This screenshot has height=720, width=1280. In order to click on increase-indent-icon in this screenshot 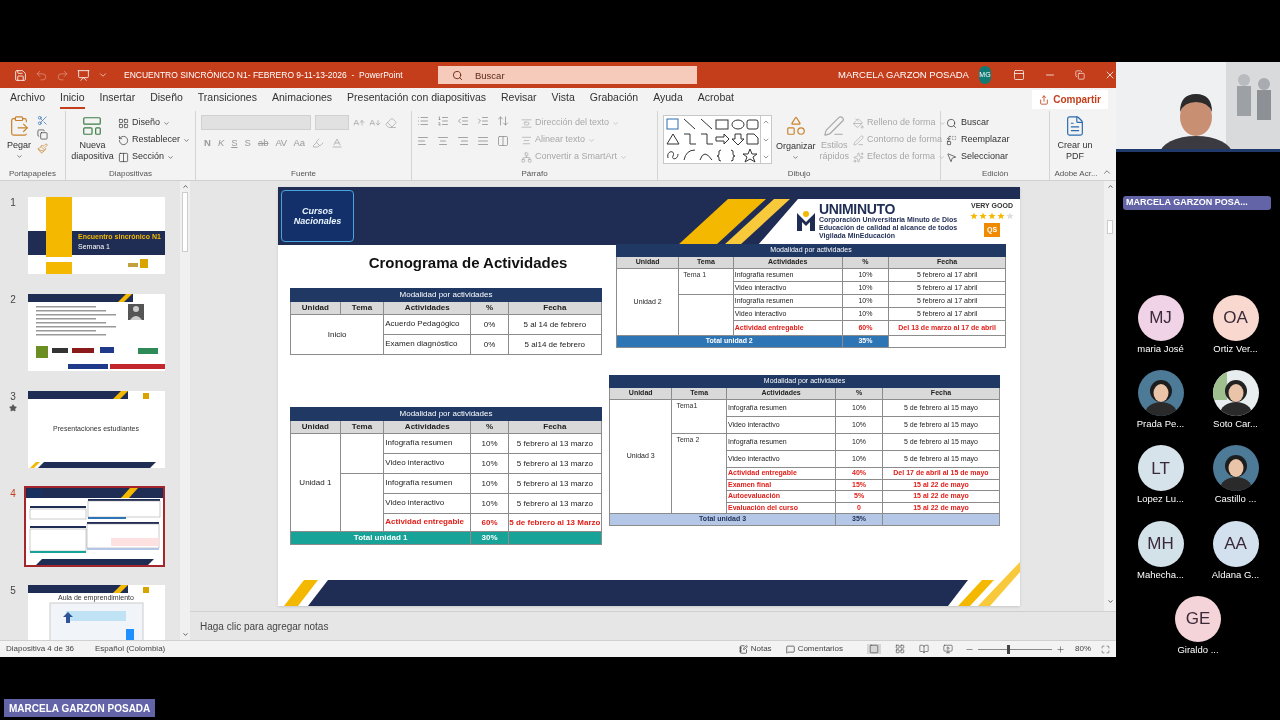, I will do `click(483, 121)`.